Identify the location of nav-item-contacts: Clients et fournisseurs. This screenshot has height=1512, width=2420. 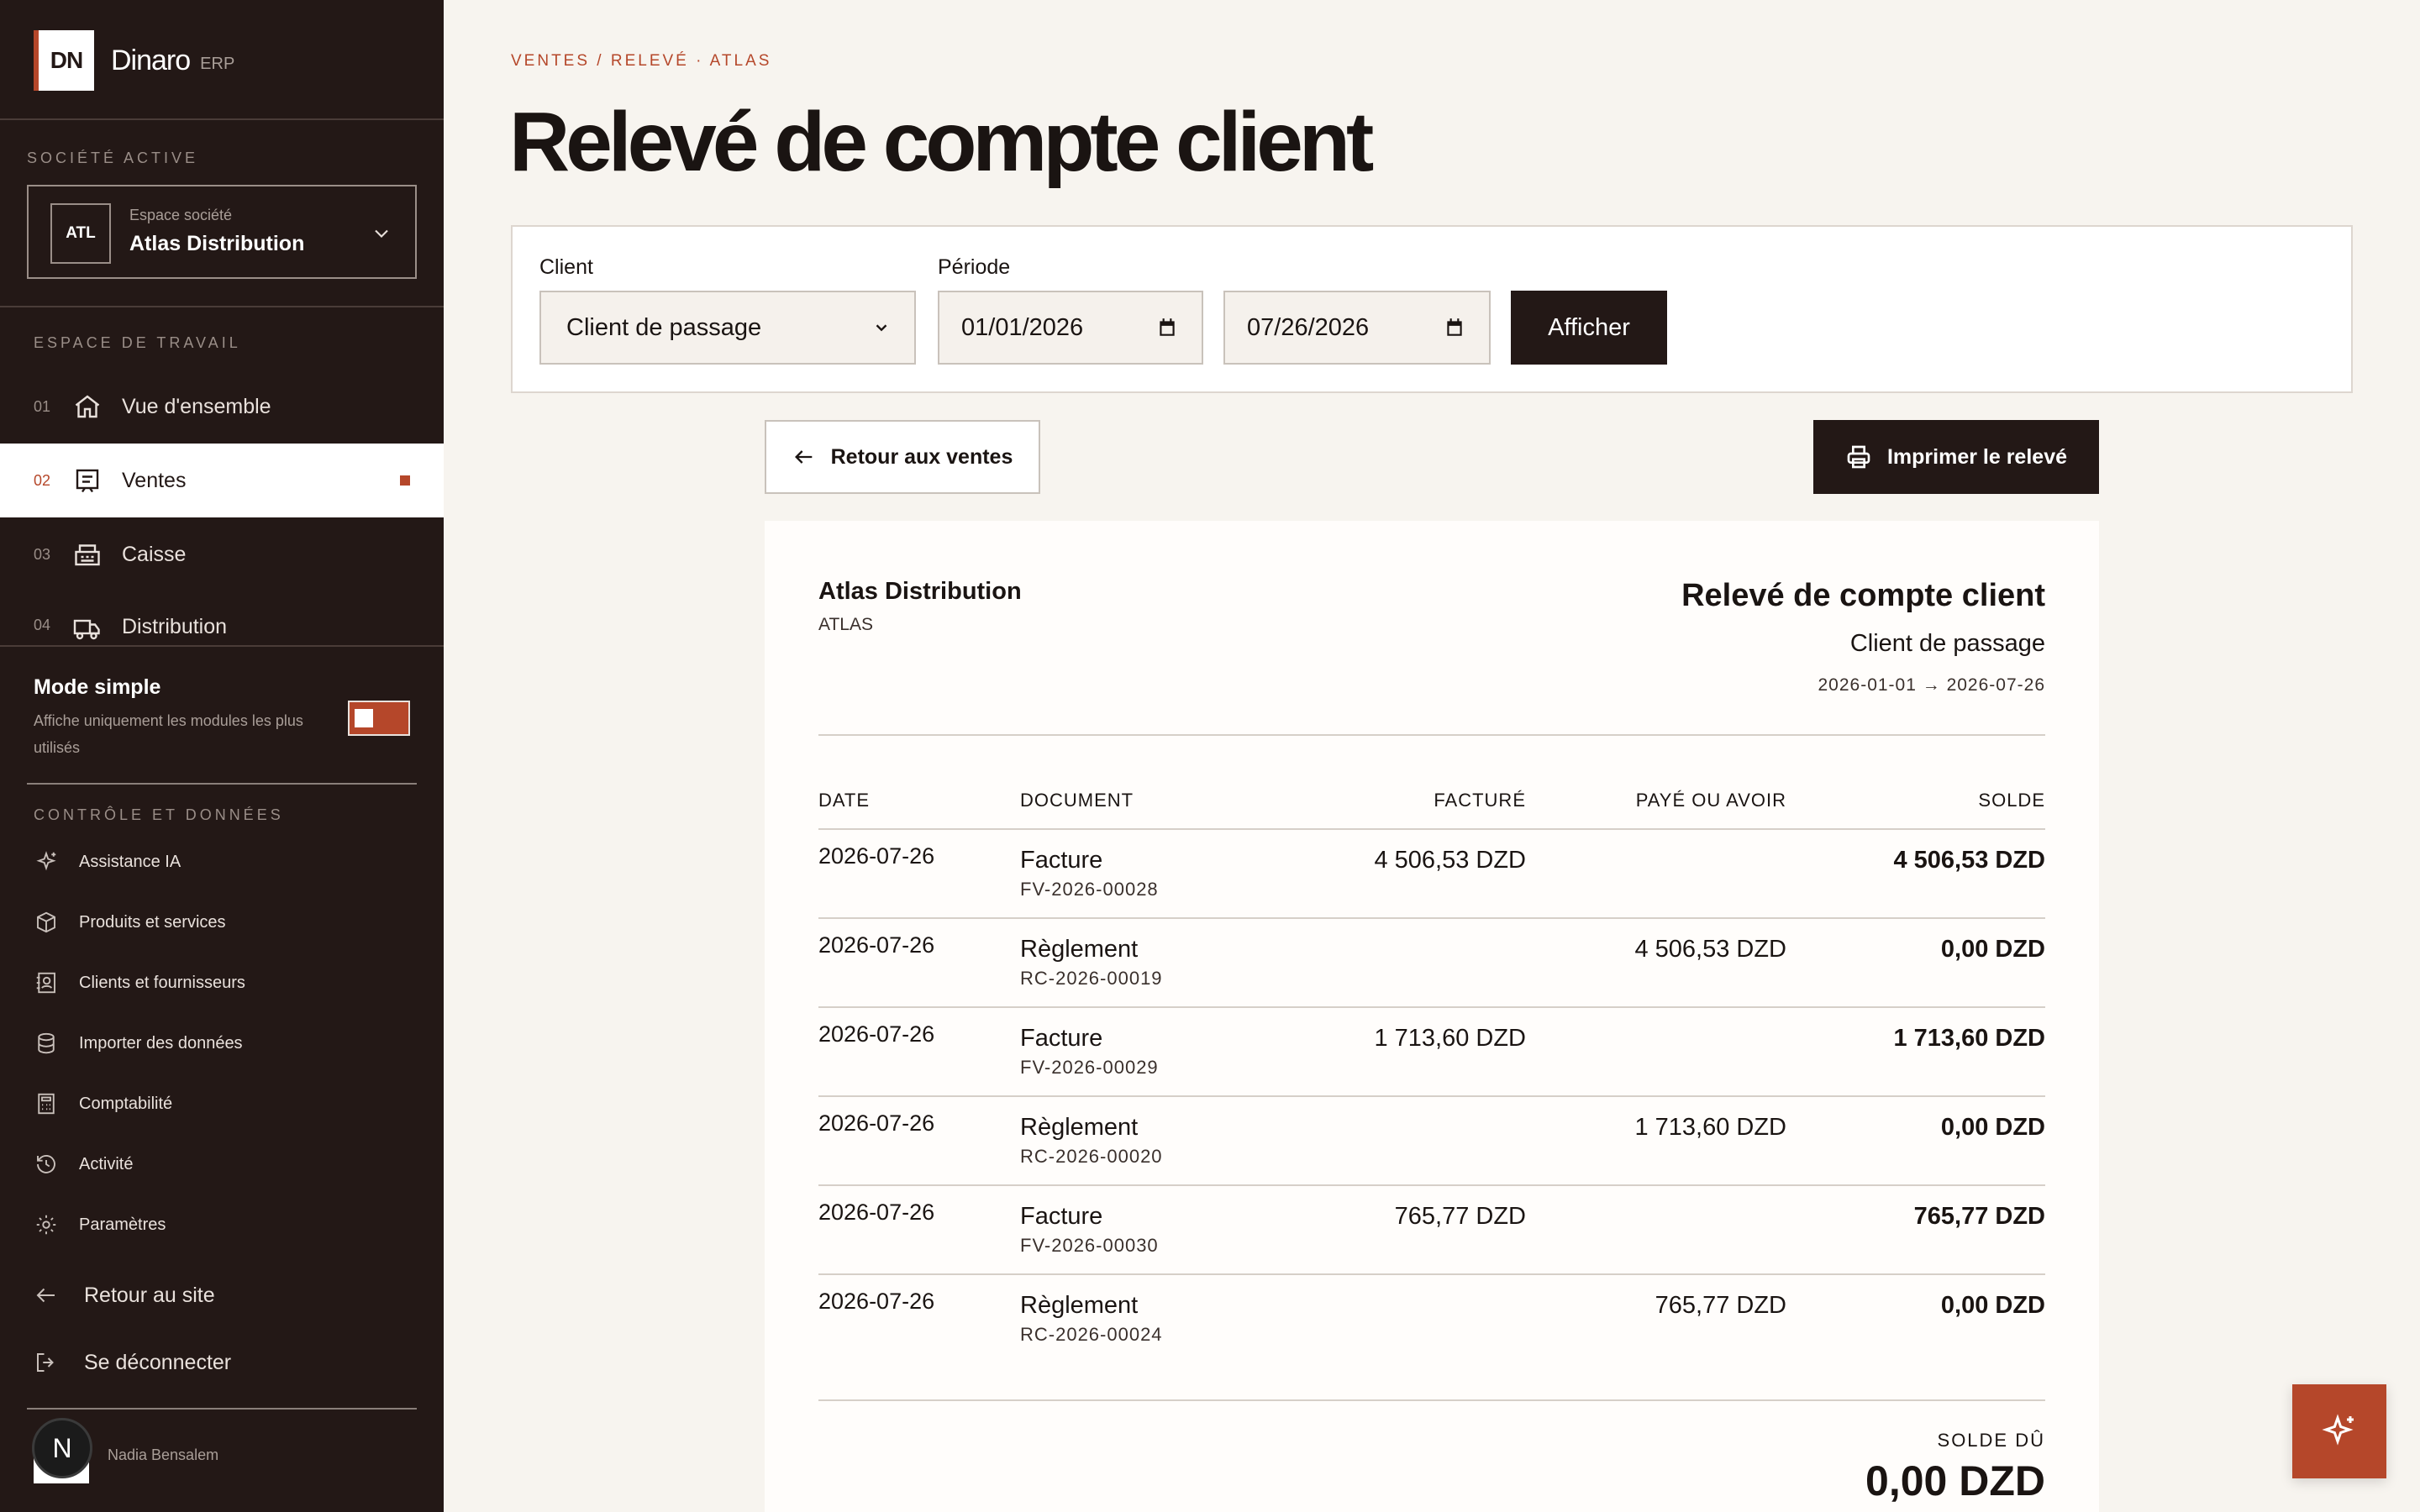
(139, 983).